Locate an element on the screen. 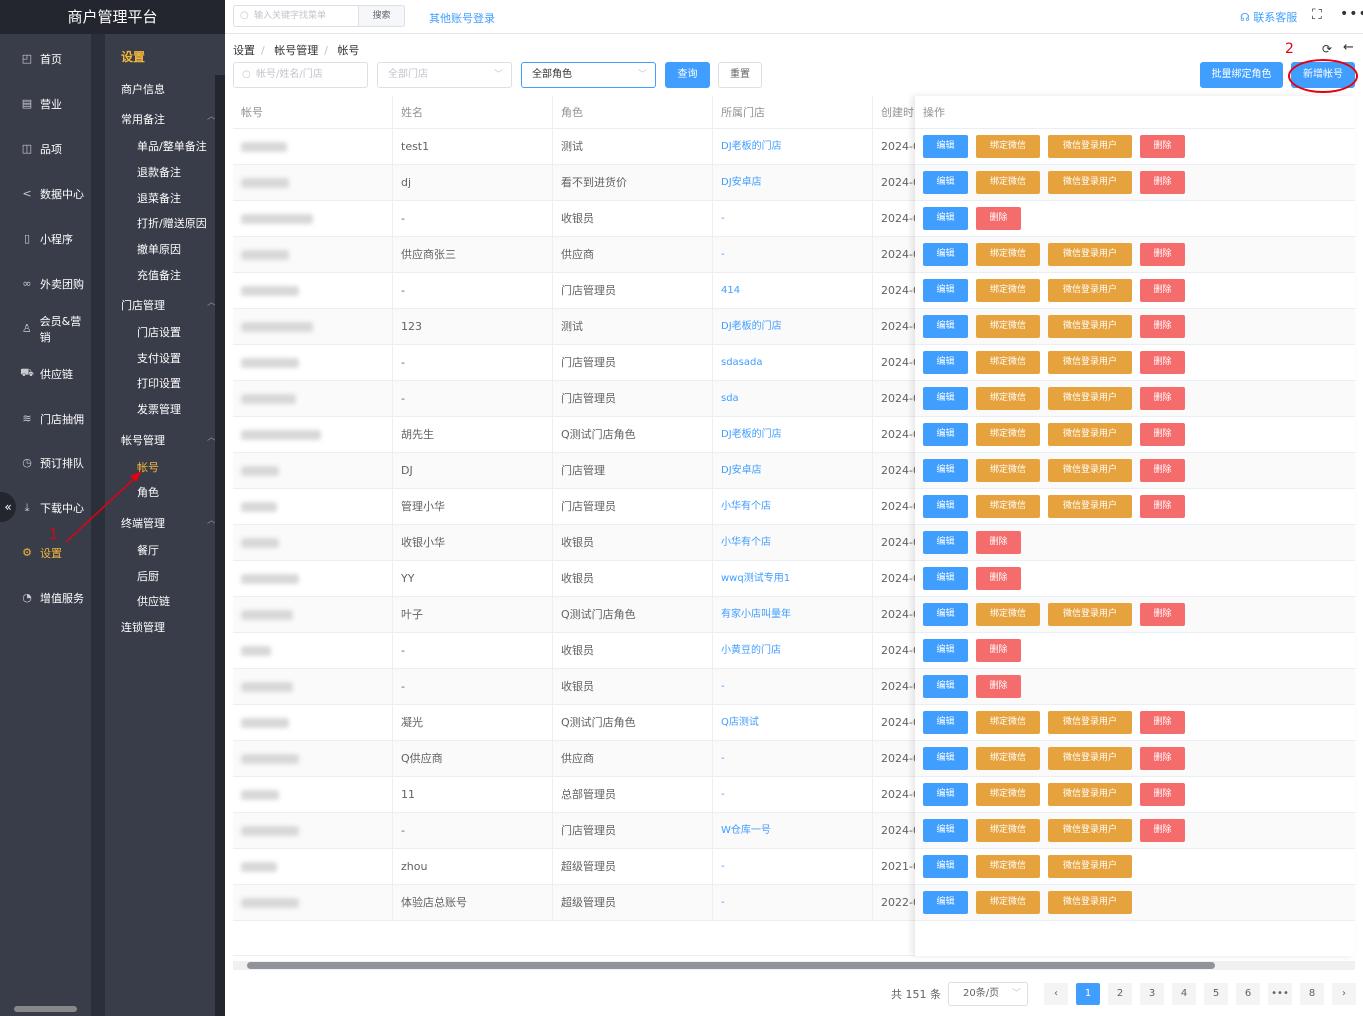 The width and height of the screenshot is (1363, 1016). breadcrumb-item: 设置 is located at coordinates (244, 50).